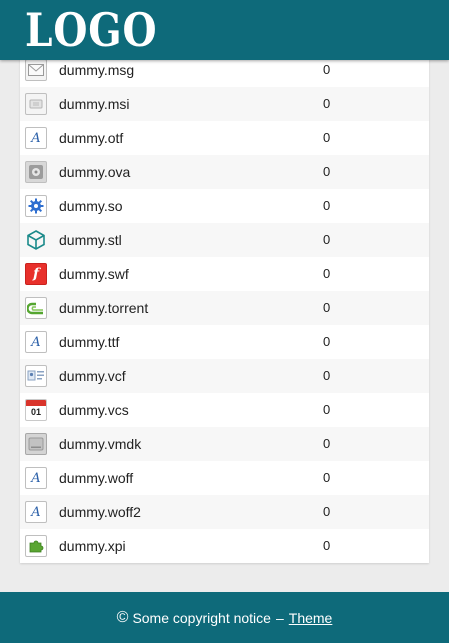 Image resolution: width=449 pixels, height=643 pixels. I want to click on installer-icon, so click(36, 104).